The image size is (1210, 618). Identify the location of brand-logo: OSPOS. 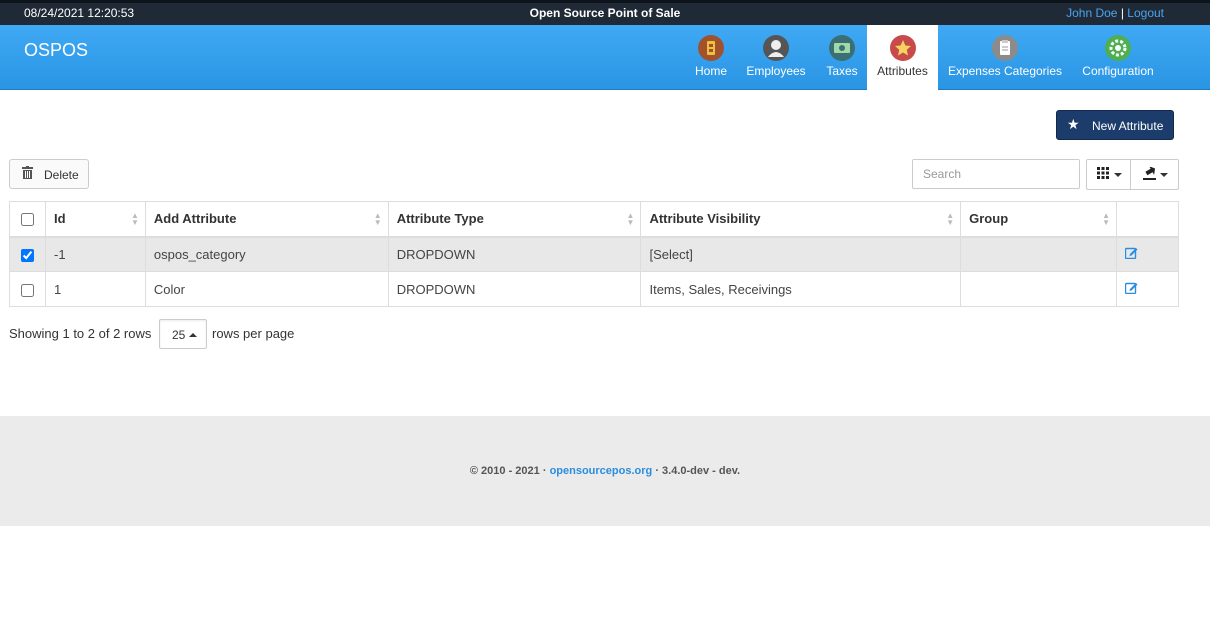
(56, 50).